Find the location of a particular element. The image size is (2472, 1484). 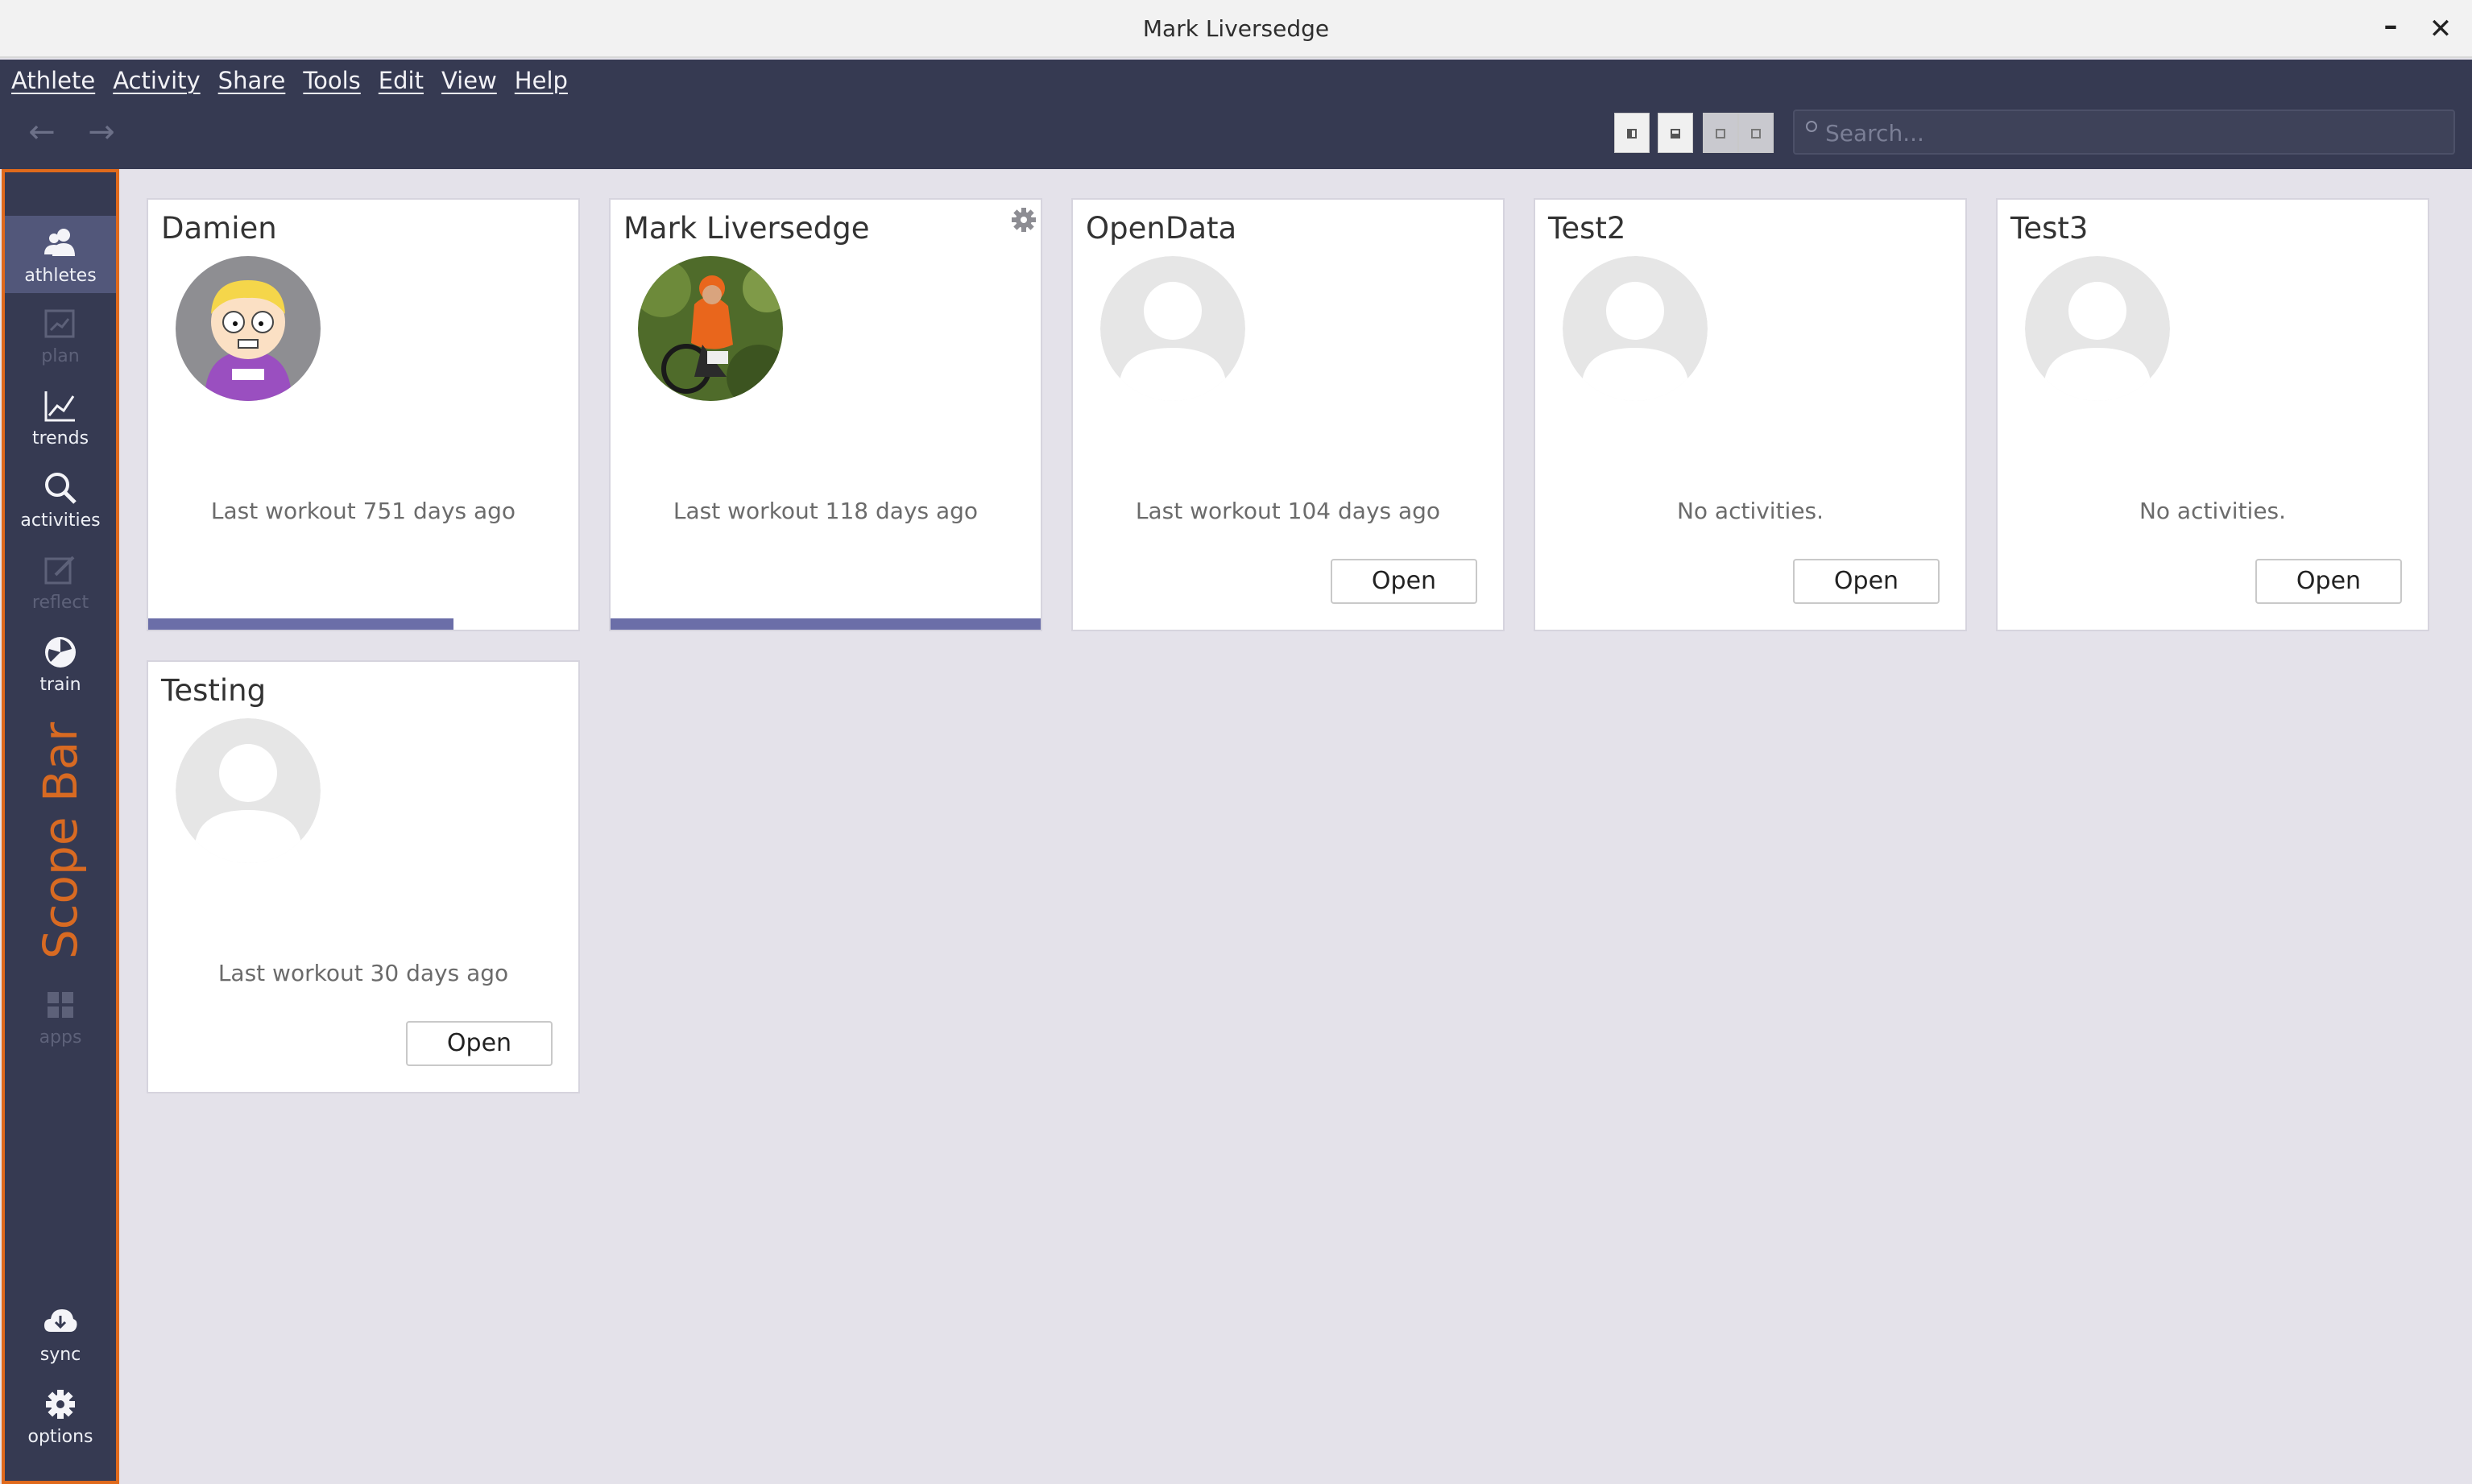

minimize-button: – is located at coordinates (2390, 25).